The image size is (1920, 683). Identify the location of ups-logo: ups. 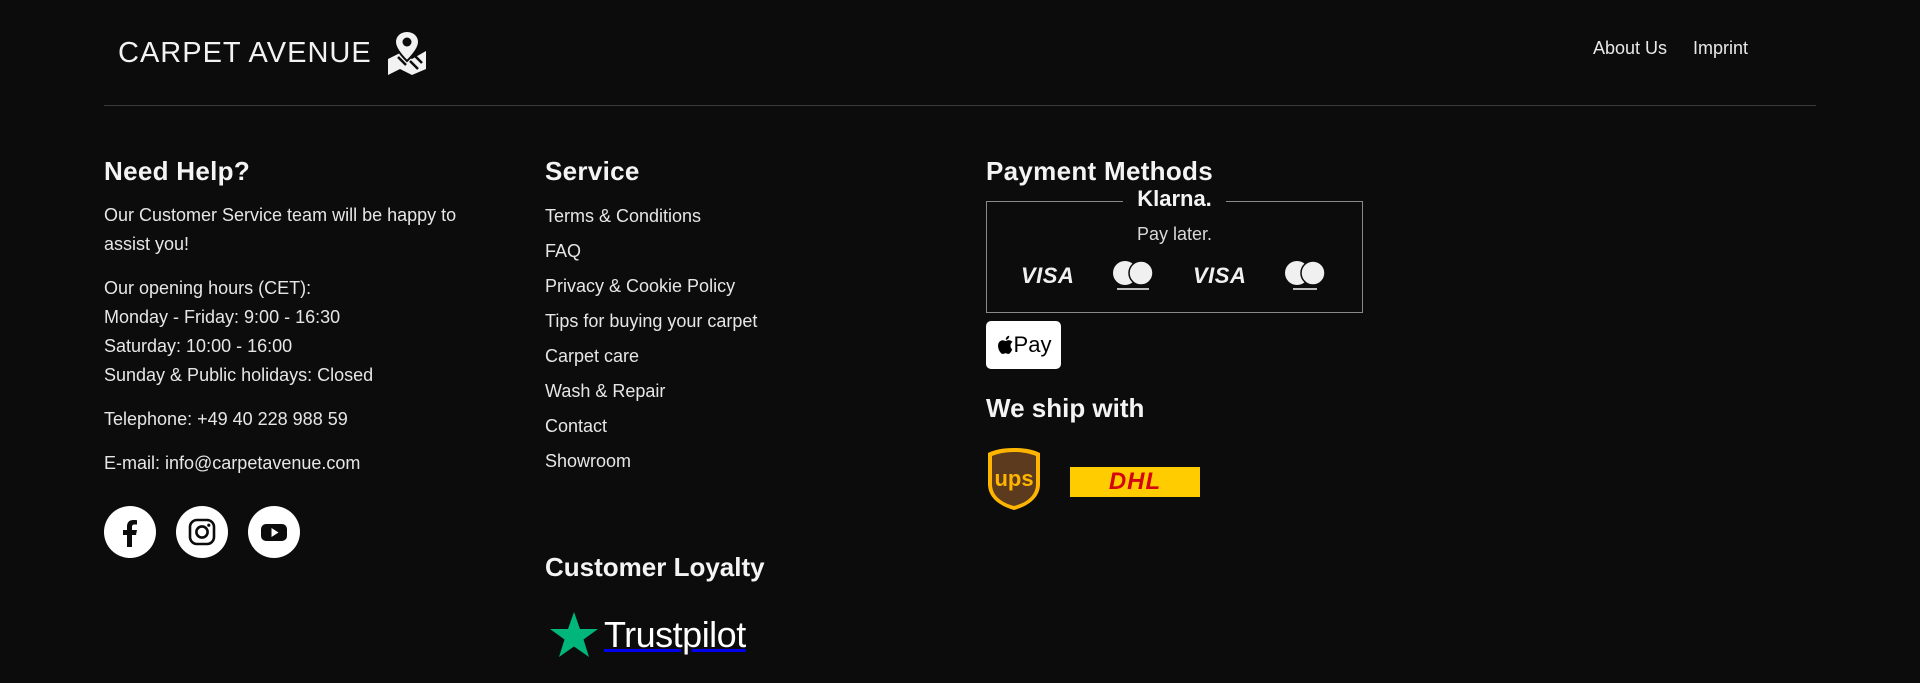
(1014, 481).